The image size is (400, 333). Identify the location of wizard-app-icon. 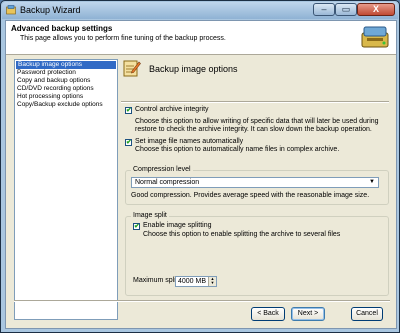
(11, 10).